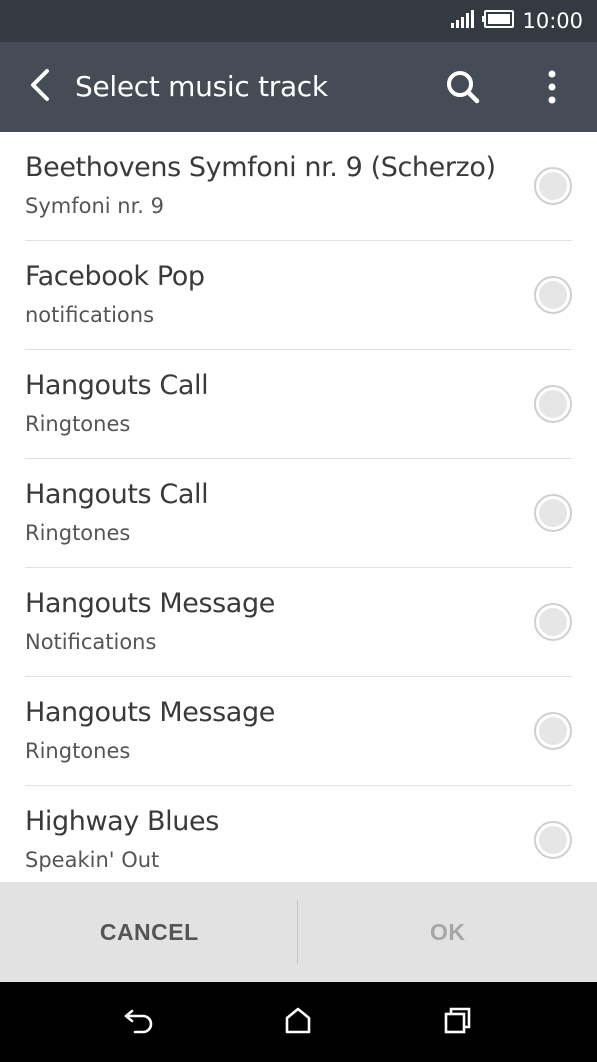 Image resolution: width=597 pixels, height=1062 pixels. Describe the element at coordinates (260, 167) in the screenshot. I see `track-title: Beethovens Symfoni nr. 9 (Scherzo)` at that location.